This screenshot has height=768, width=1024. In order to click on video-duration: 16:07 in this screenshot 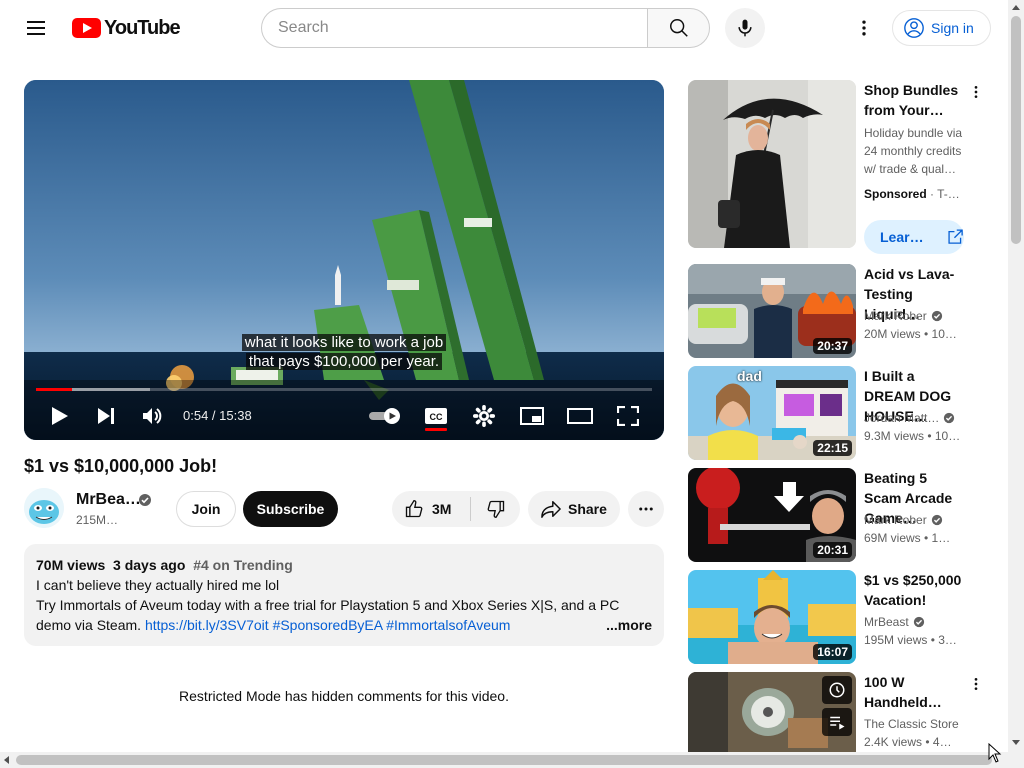, I will do `click(832, 652)`.